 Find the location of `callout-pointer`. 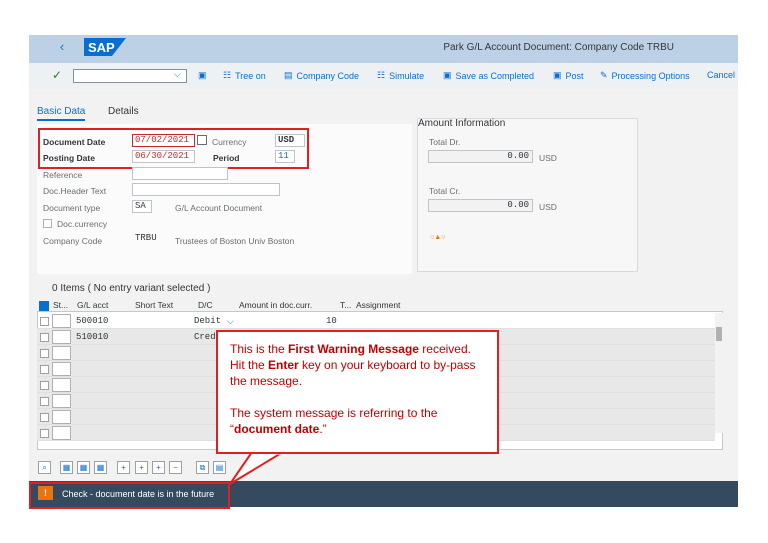

callout-pointer is located at coordinates (257, 468).